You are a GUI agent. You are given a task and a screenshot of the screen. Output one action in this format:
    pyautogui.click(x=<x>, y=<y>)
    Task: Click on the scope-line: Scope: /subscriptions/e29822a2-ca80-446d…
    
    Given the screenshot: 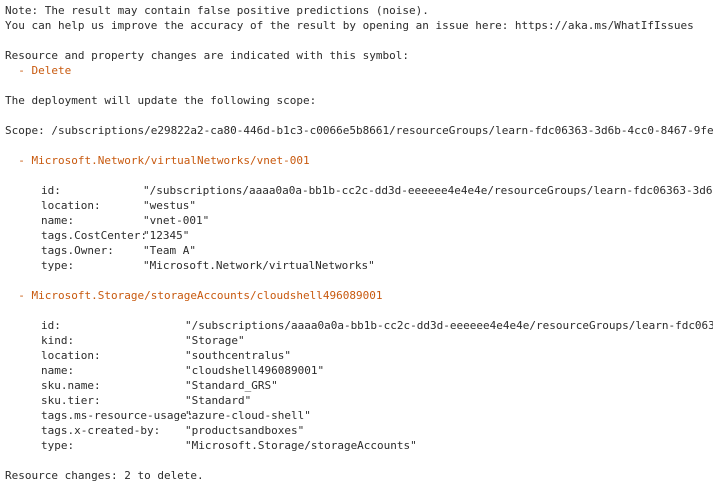 What is the action you would take?
    pyautogui.click(x=359, y=130)
    